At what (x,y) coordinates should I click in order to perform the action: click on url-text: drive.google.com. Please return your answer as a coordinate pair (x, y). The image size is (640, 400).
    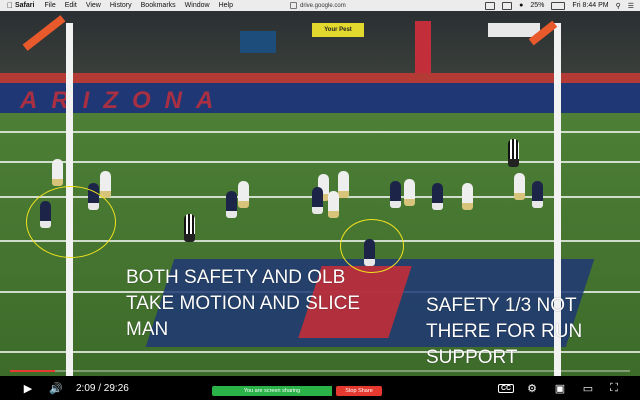
    Looking at the image, I should click on (323, 5).